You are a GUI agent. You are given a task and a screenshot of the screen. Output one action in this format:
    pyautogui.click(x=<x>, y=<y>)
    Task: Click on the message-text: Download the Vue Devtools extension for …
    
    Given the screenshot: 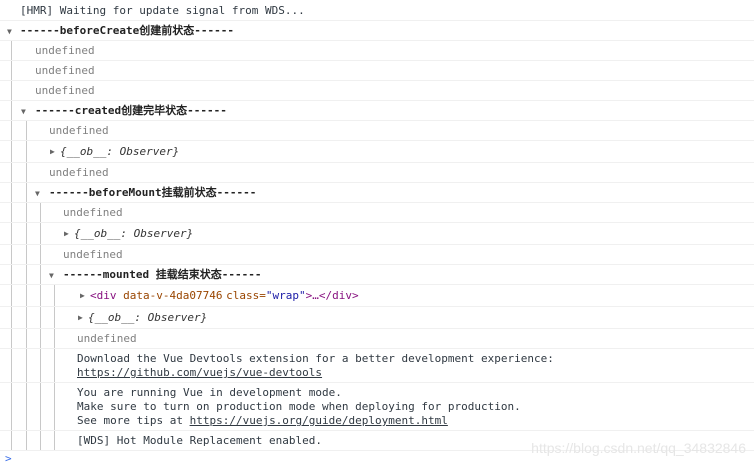 What is the action you would take?
    pyautogui.click(x=315, y=358)
    